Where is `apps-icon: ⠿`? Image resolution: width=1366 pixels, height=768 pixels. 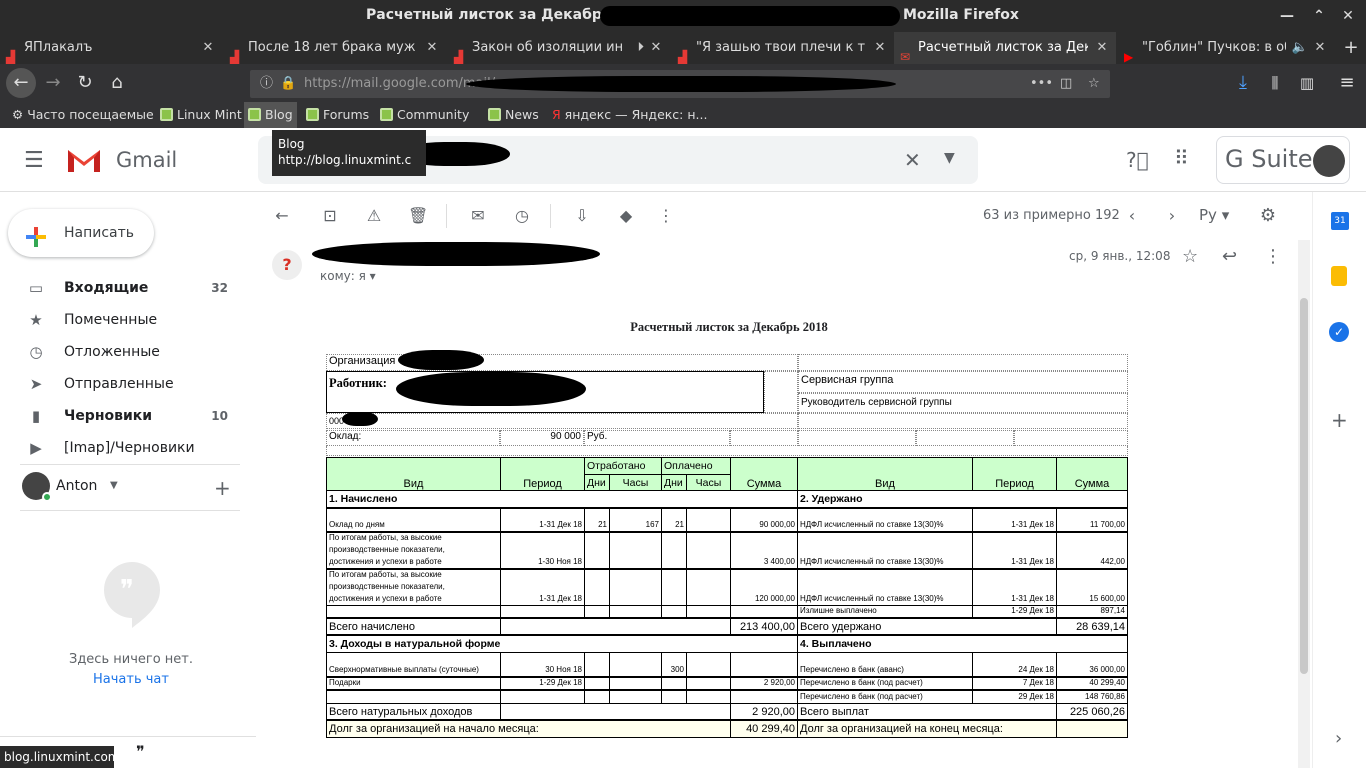 apps-icon: ⠿ is located at coordinates (1181, 158).